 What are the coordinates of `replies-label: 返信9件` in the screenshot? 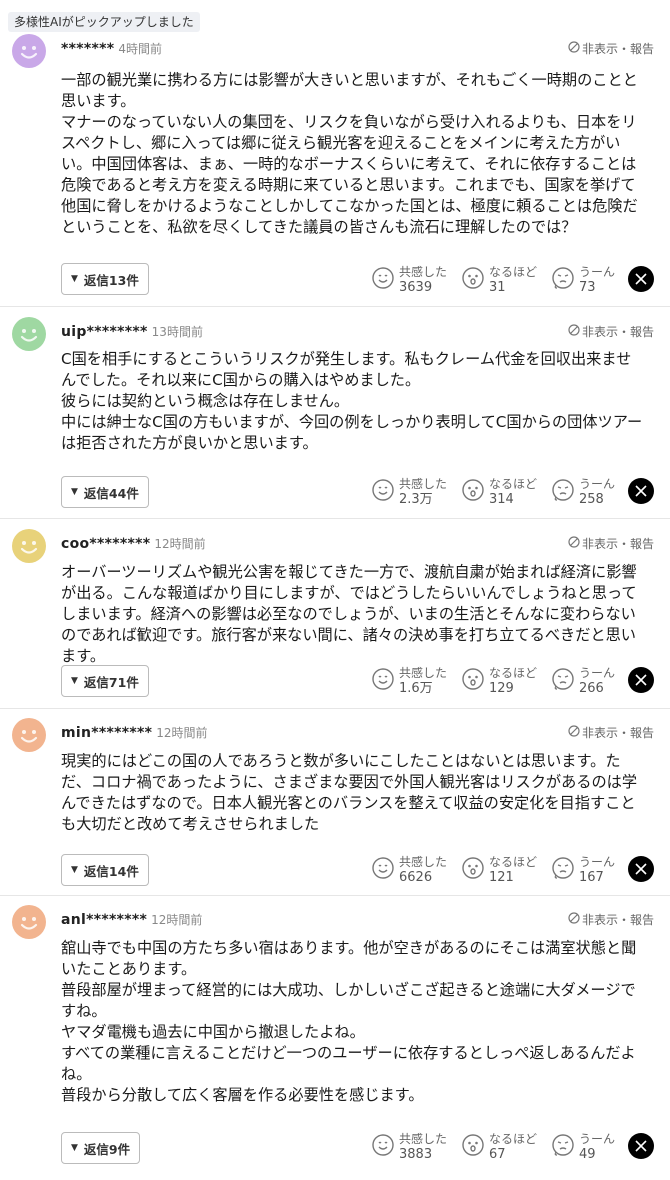 It's located at (107, 1149).